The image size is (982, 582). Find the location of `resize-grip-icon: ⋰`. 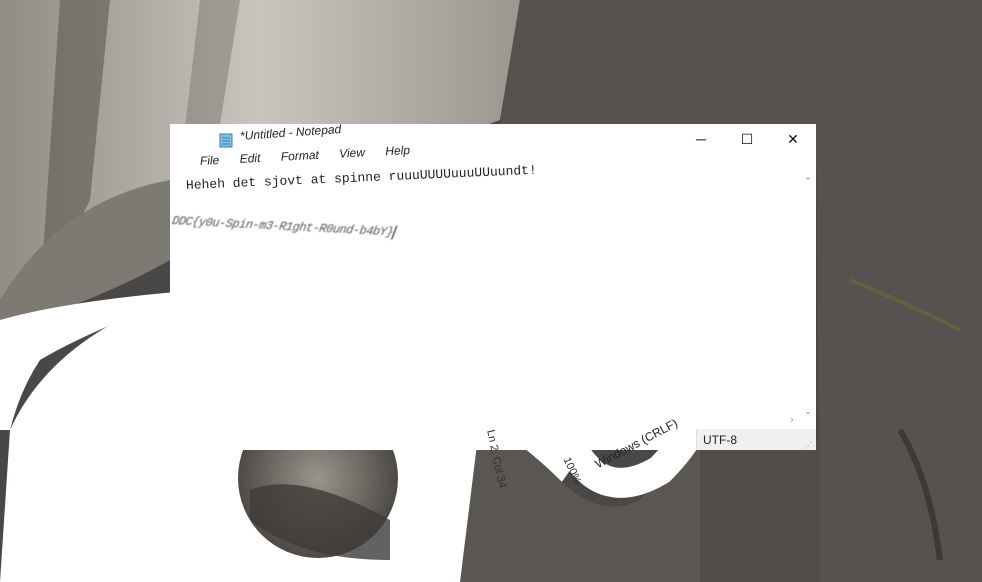

resize-grip-icon: ⋰ is located at coordinates (808, 439).